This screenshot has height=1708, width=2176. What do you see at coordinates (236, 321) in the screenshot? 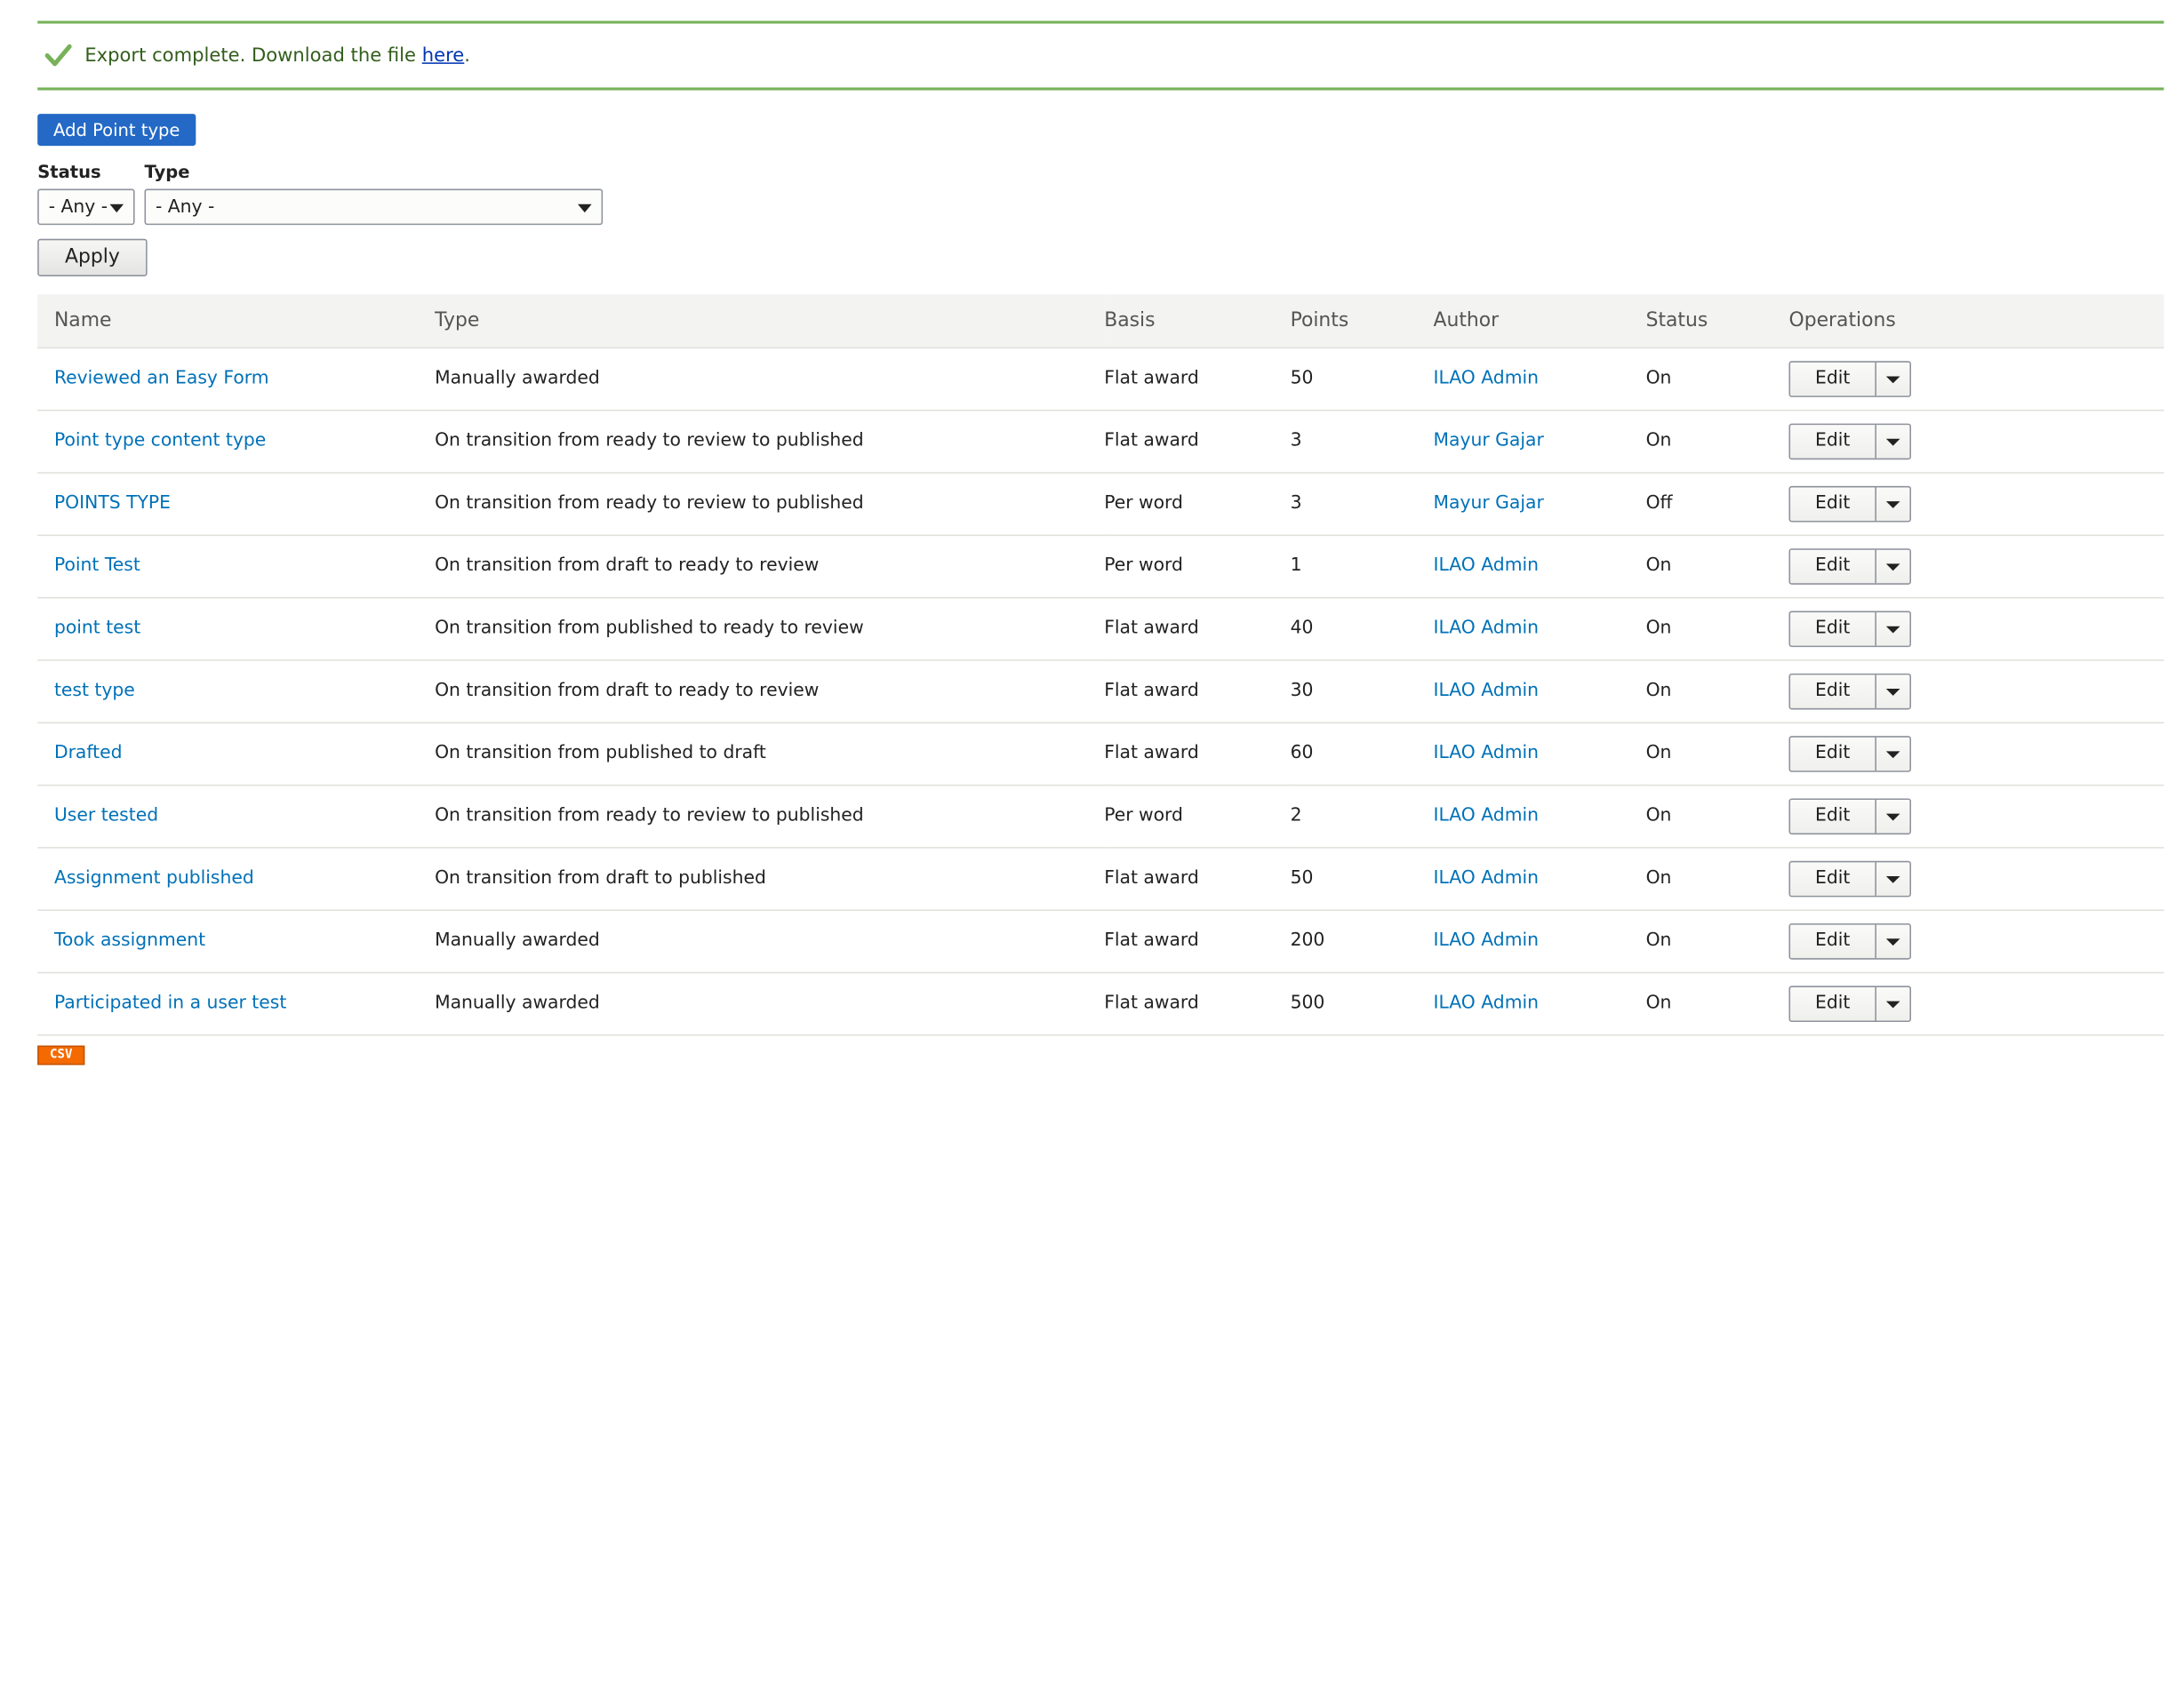
I see `column-header-name: Name` at bounding box center [236, 321].